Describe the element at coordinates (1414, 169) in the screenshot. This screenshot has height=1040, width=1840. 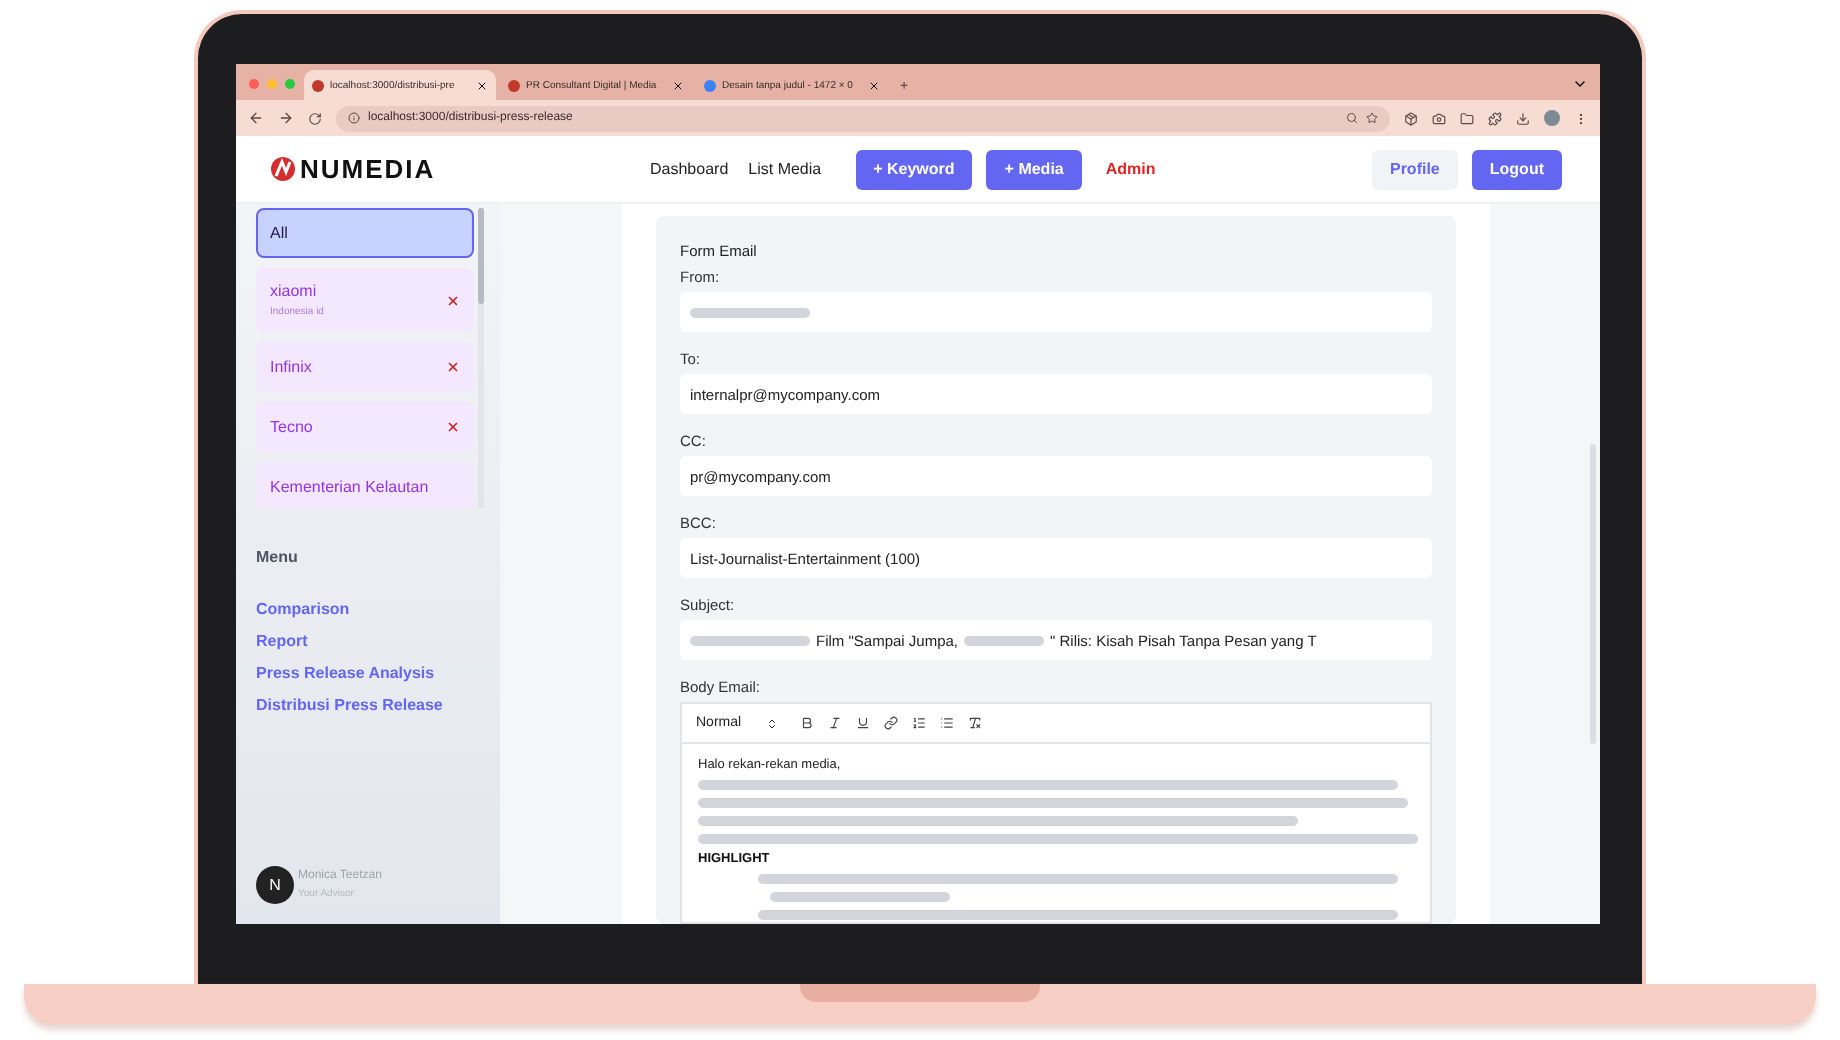
I see `profile-button: Profile` at that location.